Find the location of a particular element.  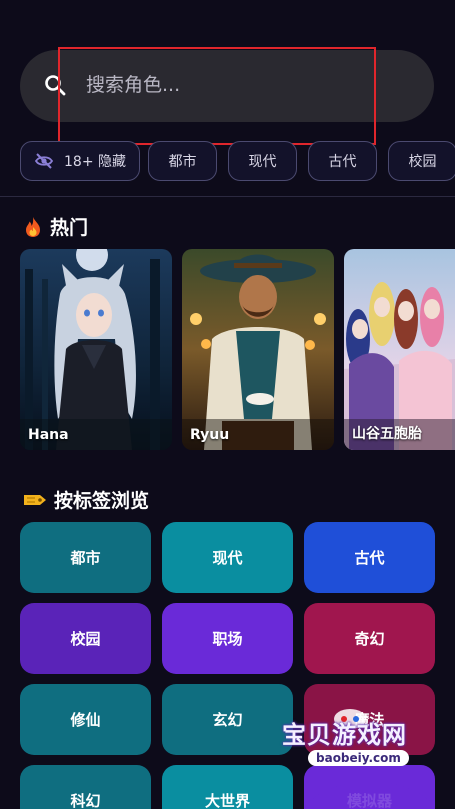

chip-label: 都市 is located at coordinates (182, 162).